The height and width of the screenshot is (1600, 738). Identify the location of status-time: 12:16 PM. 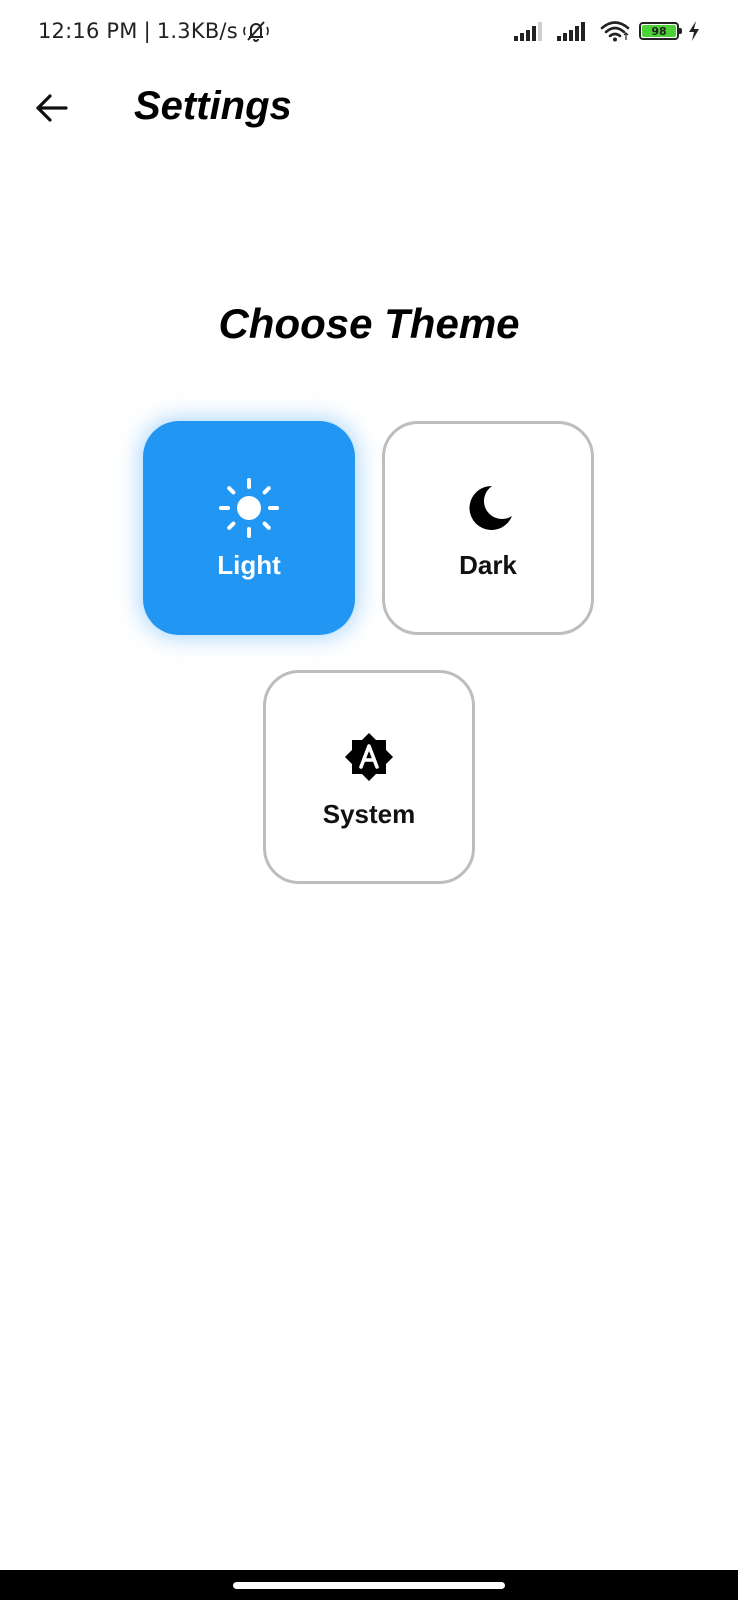
(88, 31).